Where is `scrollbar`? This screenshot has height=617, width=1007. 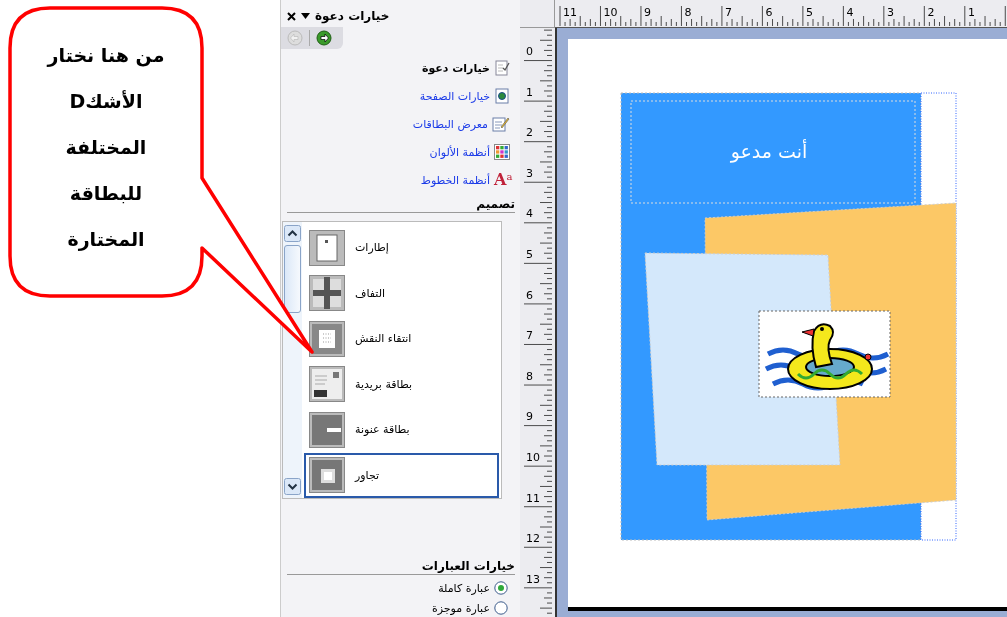 scrollbar is located at coordinates (292, 360).